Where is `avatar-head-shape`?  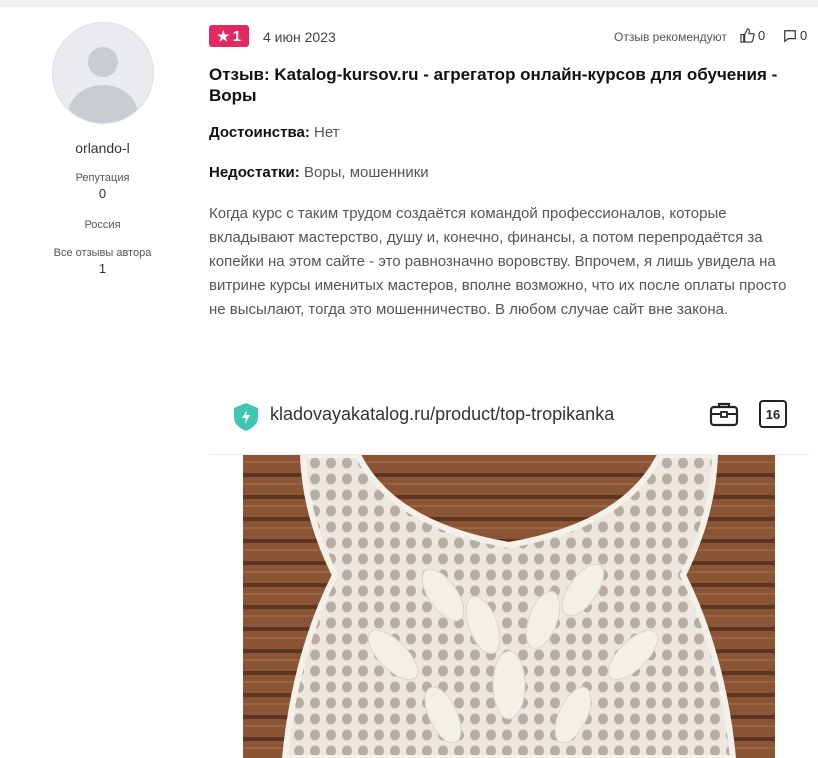
avatar-head-shape is located at coordinates (102, 62).